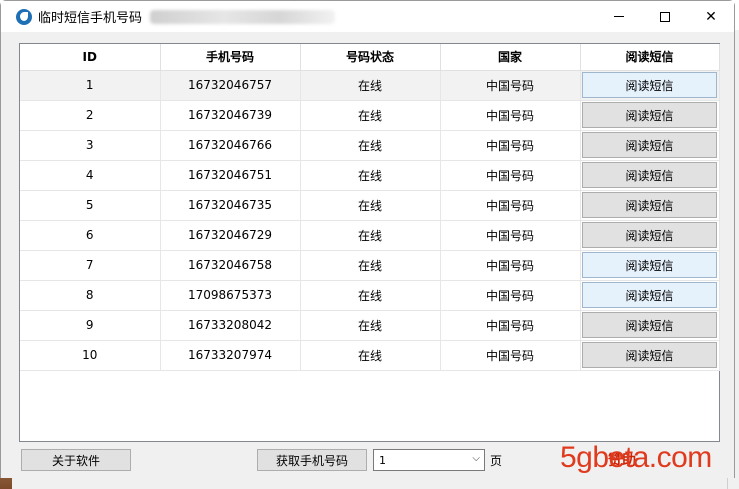  I want to click on header-read-sms: 阅读短信, so click(650, 57).